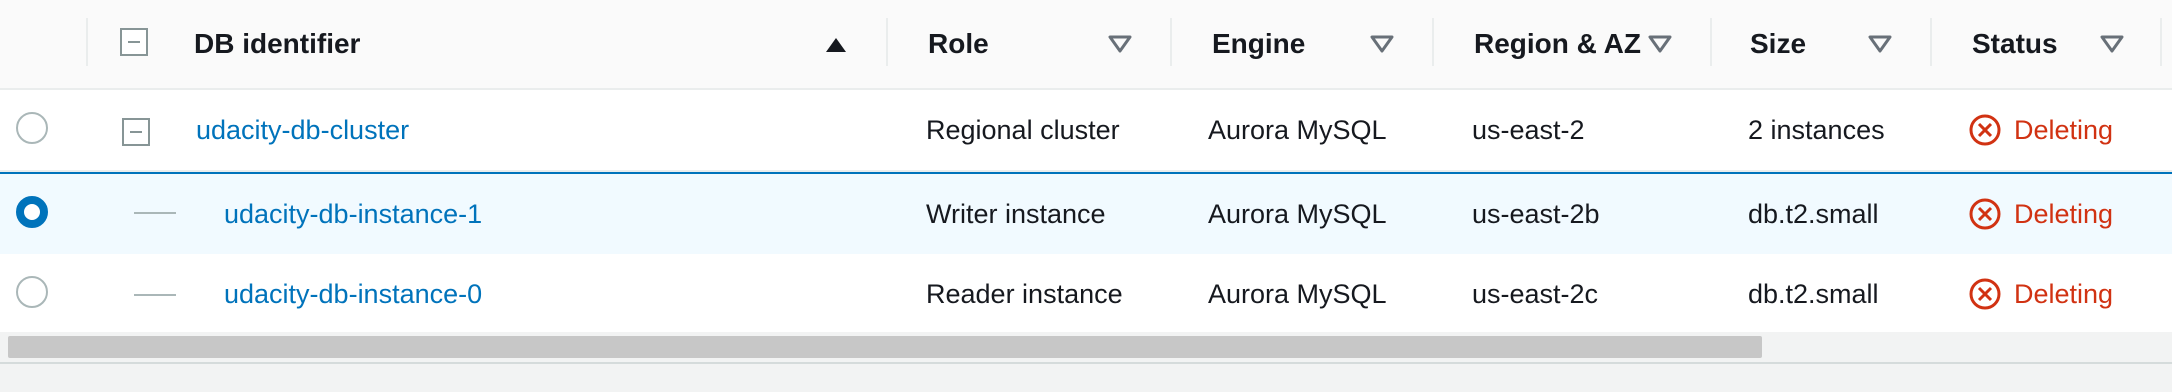 Image resolution: width=2172 pixels, height=392 pixels. What do you see at coordinates (885, 347) in the screenshot?
I see `scrollbar-thumb` at bounding box center [885, 347].